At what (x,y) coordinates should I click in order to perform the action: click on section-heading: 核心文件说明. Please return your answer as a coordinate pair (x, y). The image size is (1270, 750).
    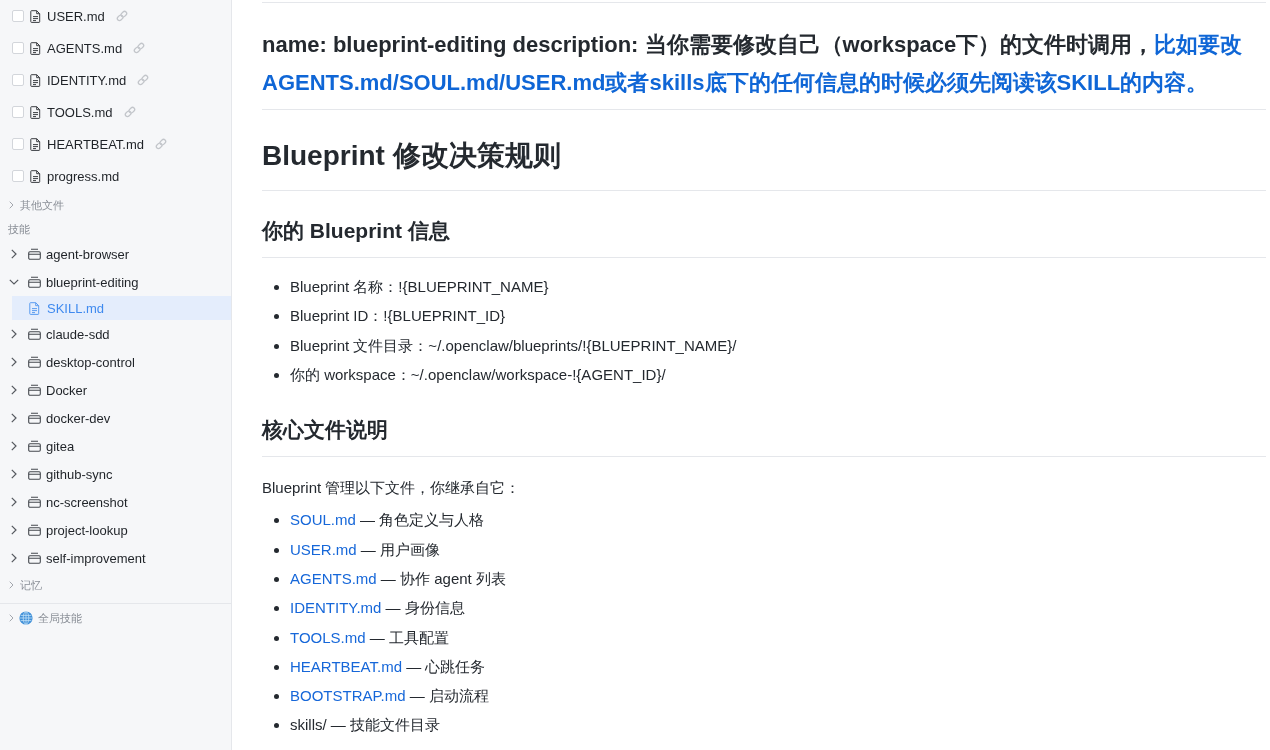
    Looking at the image, I should click on (764, 437).